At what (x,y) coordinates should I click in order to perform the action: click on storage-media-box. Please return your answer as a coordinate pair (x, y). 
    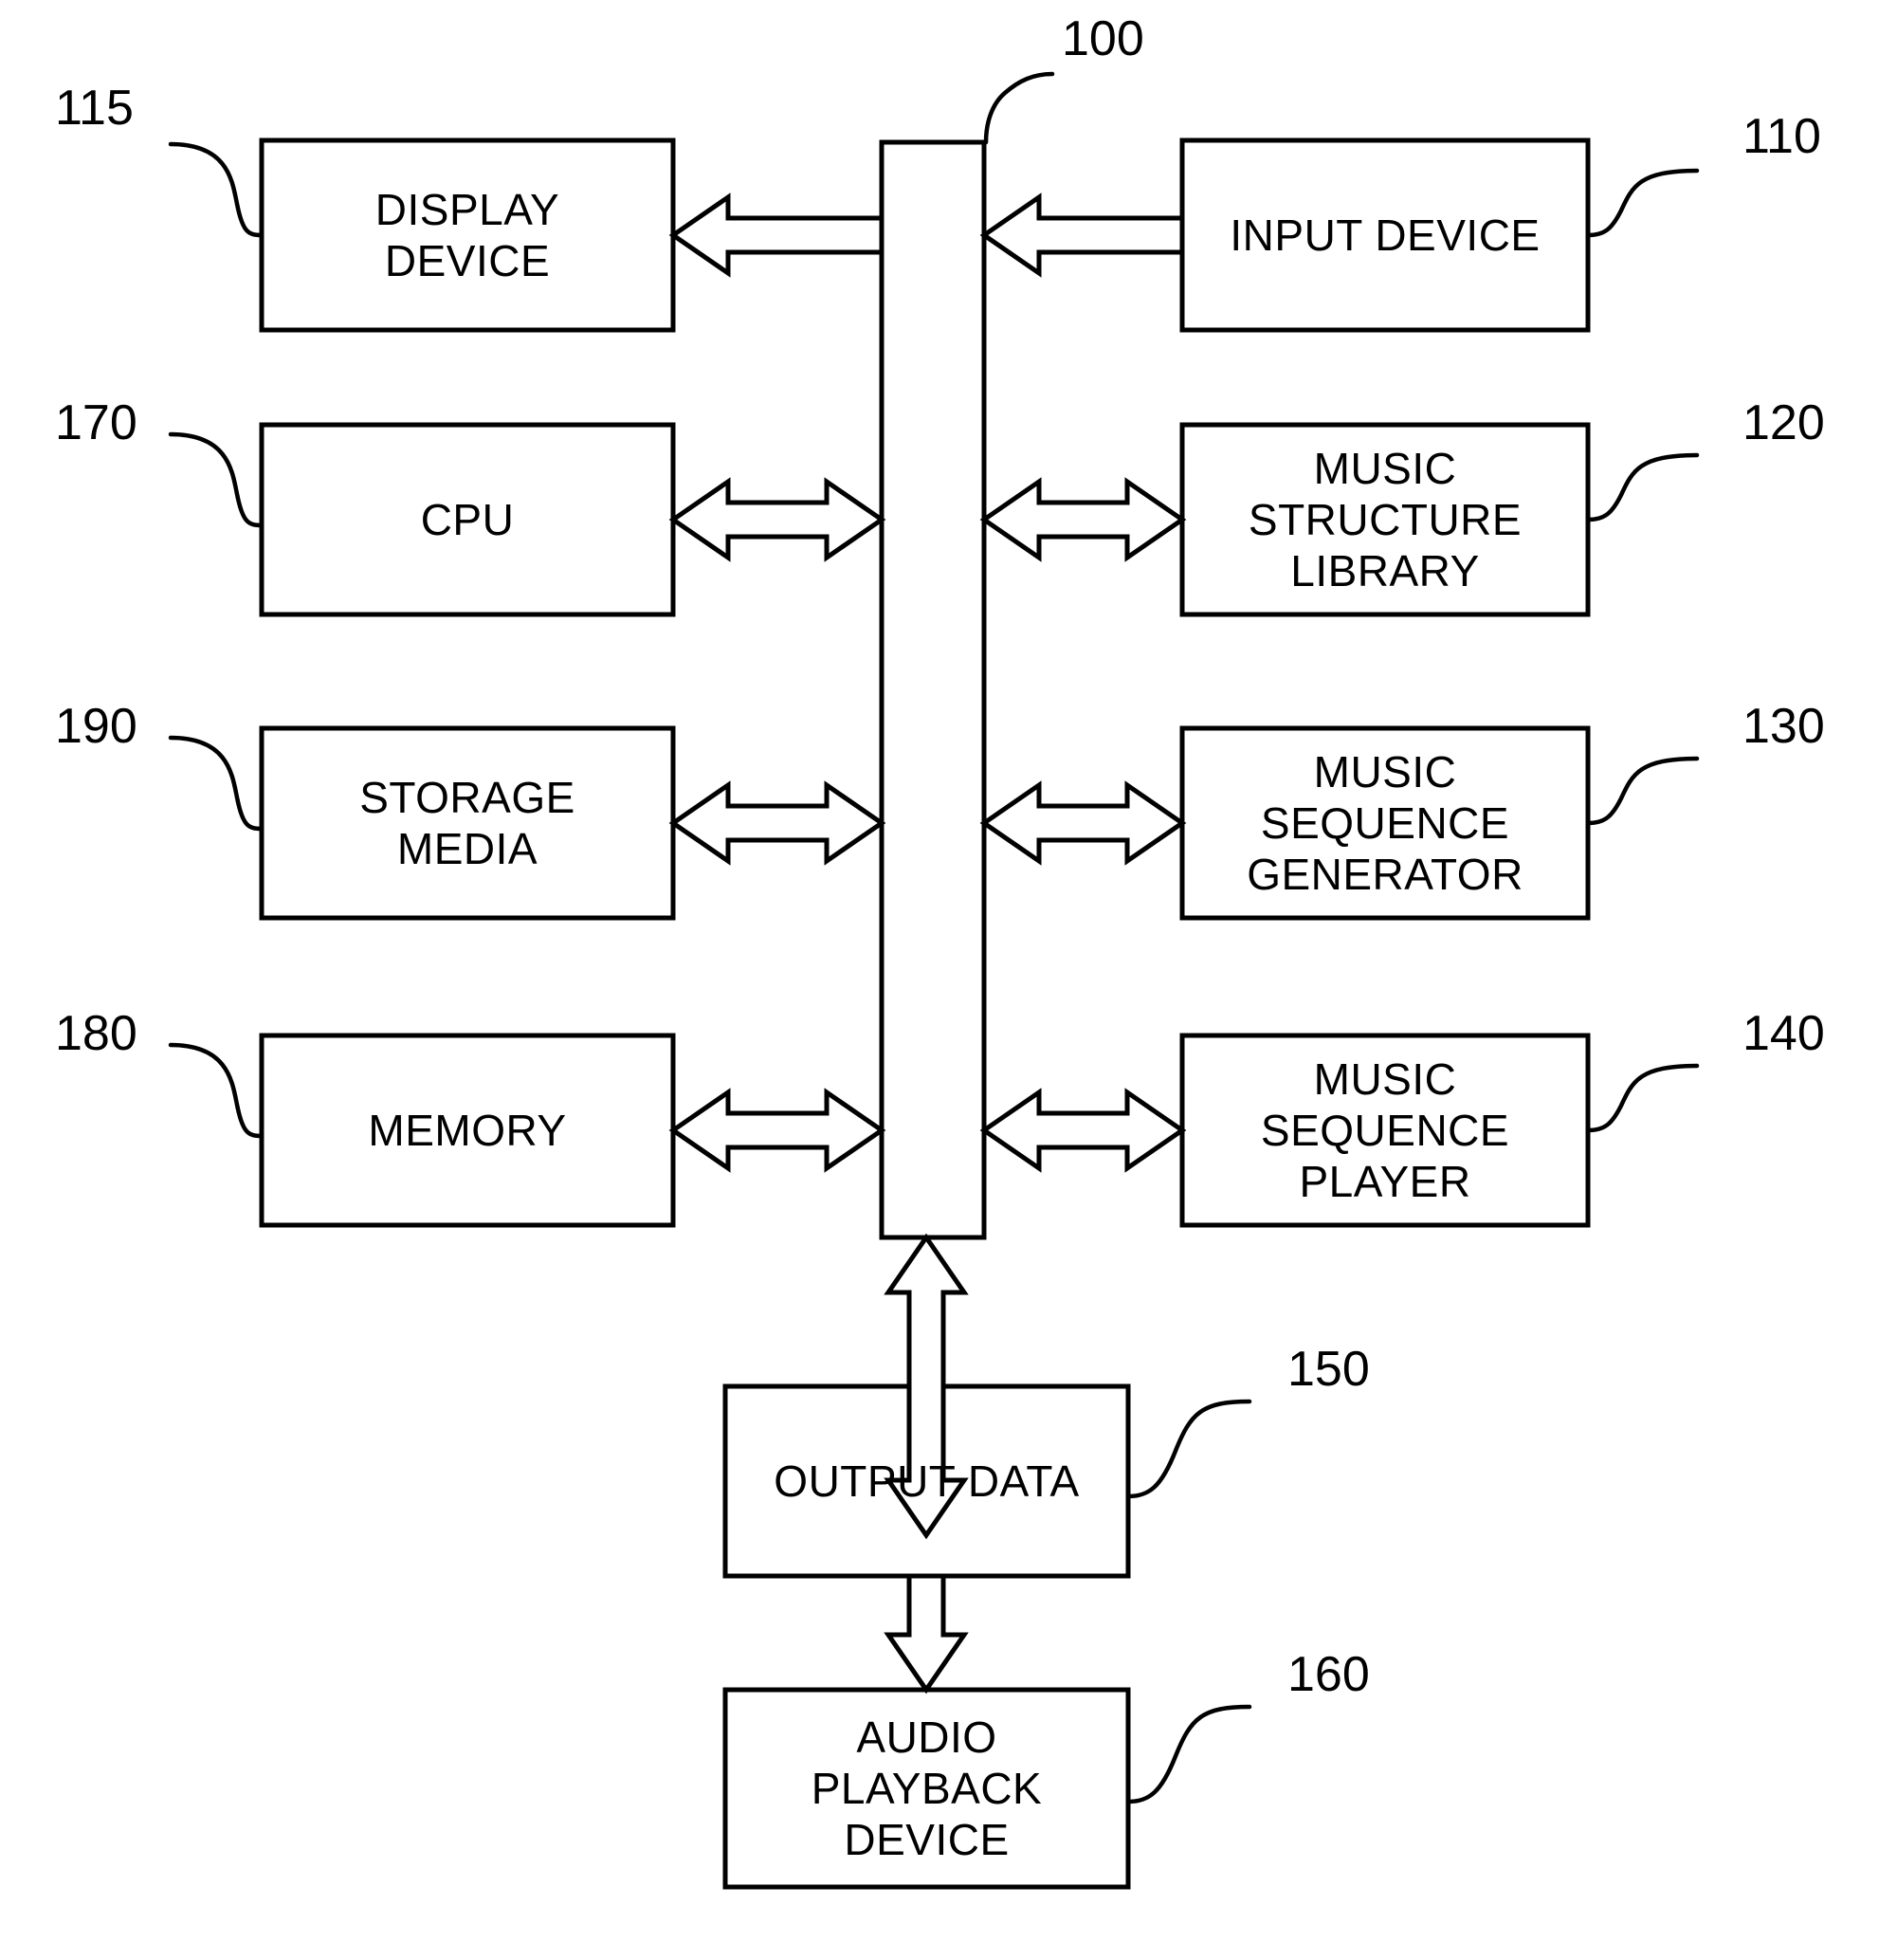
    Looking at the image, I should click on (468, 823).